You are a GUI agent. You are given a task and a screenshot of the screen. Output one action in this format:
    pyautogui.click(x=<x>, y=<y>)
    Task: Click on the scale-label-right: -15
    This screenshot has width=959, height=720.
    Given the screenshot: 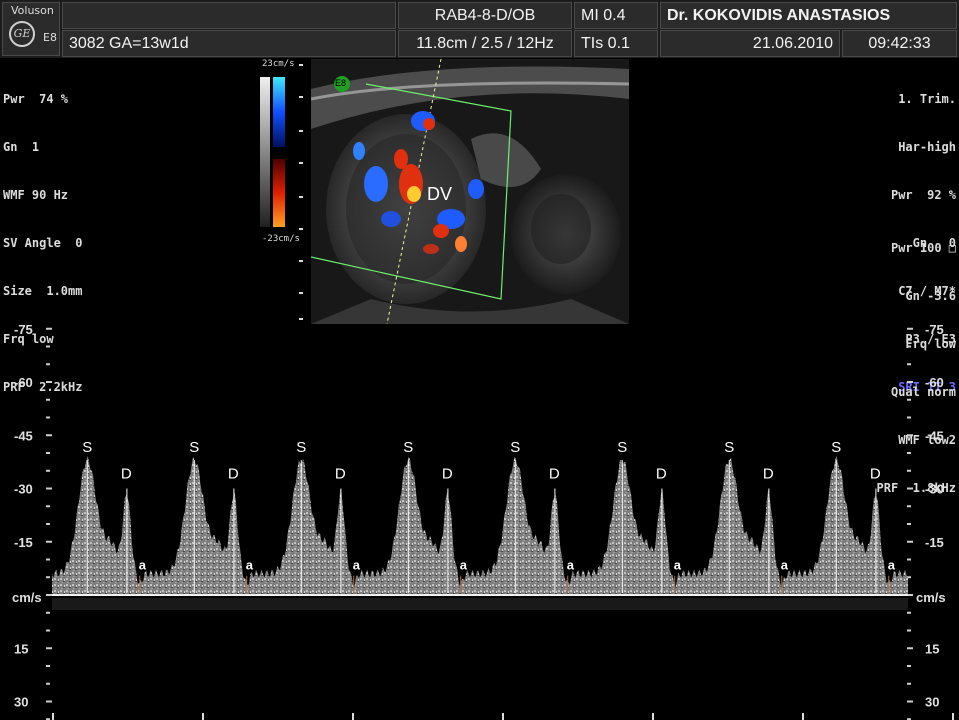 What is the action you would take?
    pyautogui.click(x=934, y=542)
    